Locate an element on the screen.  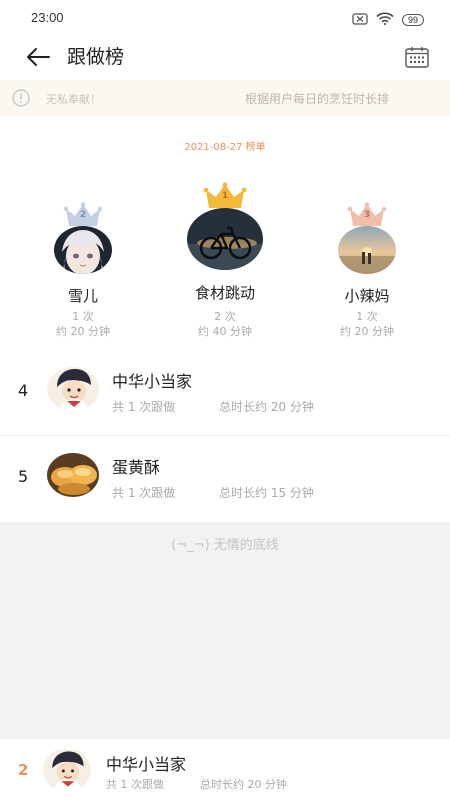
podium-name-1: 食材跳动 is located at coordinates (224, 293).